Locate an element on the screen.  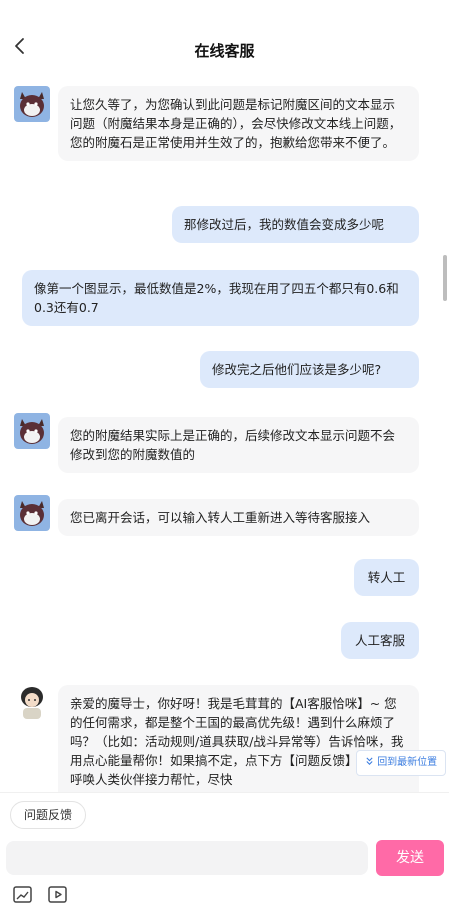
user-message-bubble: 转人工 is located at coordinates (386, 577).